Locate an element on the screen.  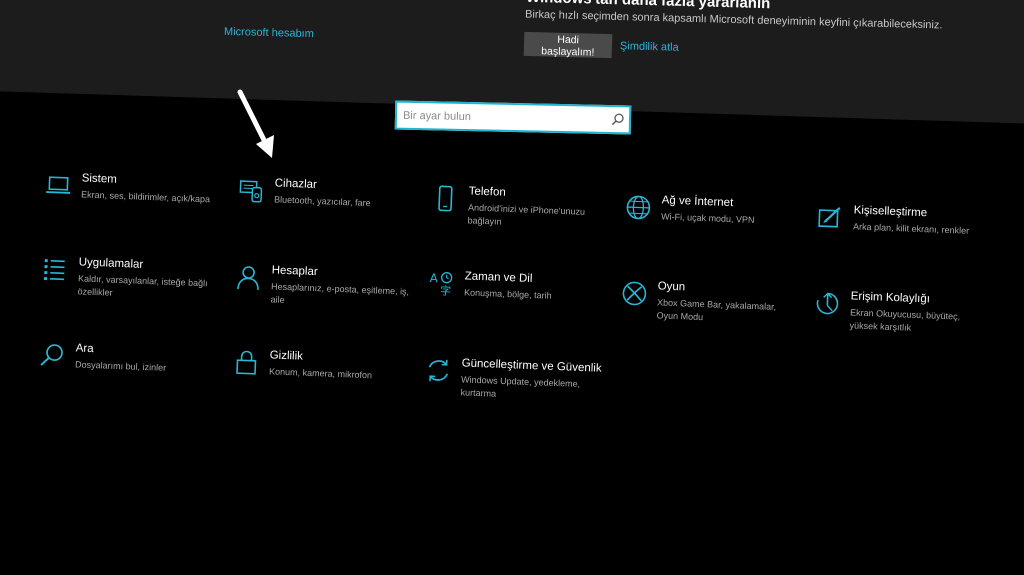
personalization-icon is located at coordinates (830, 217).